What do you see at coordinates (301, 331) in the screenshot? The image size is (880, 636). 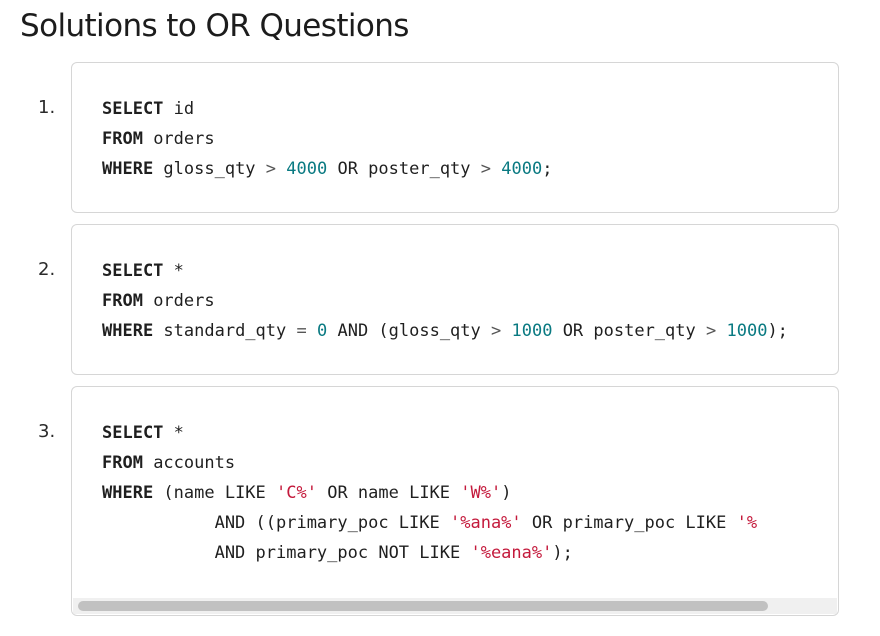 I see `operator: =` at bounding box center [301, 331].